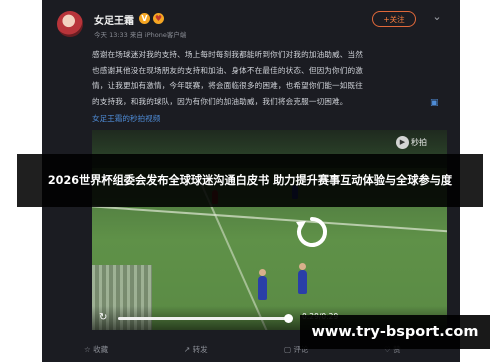  Describe the element at coordinates (114, 19) in the screenshot. I see `username: 女足王霜` at that location.